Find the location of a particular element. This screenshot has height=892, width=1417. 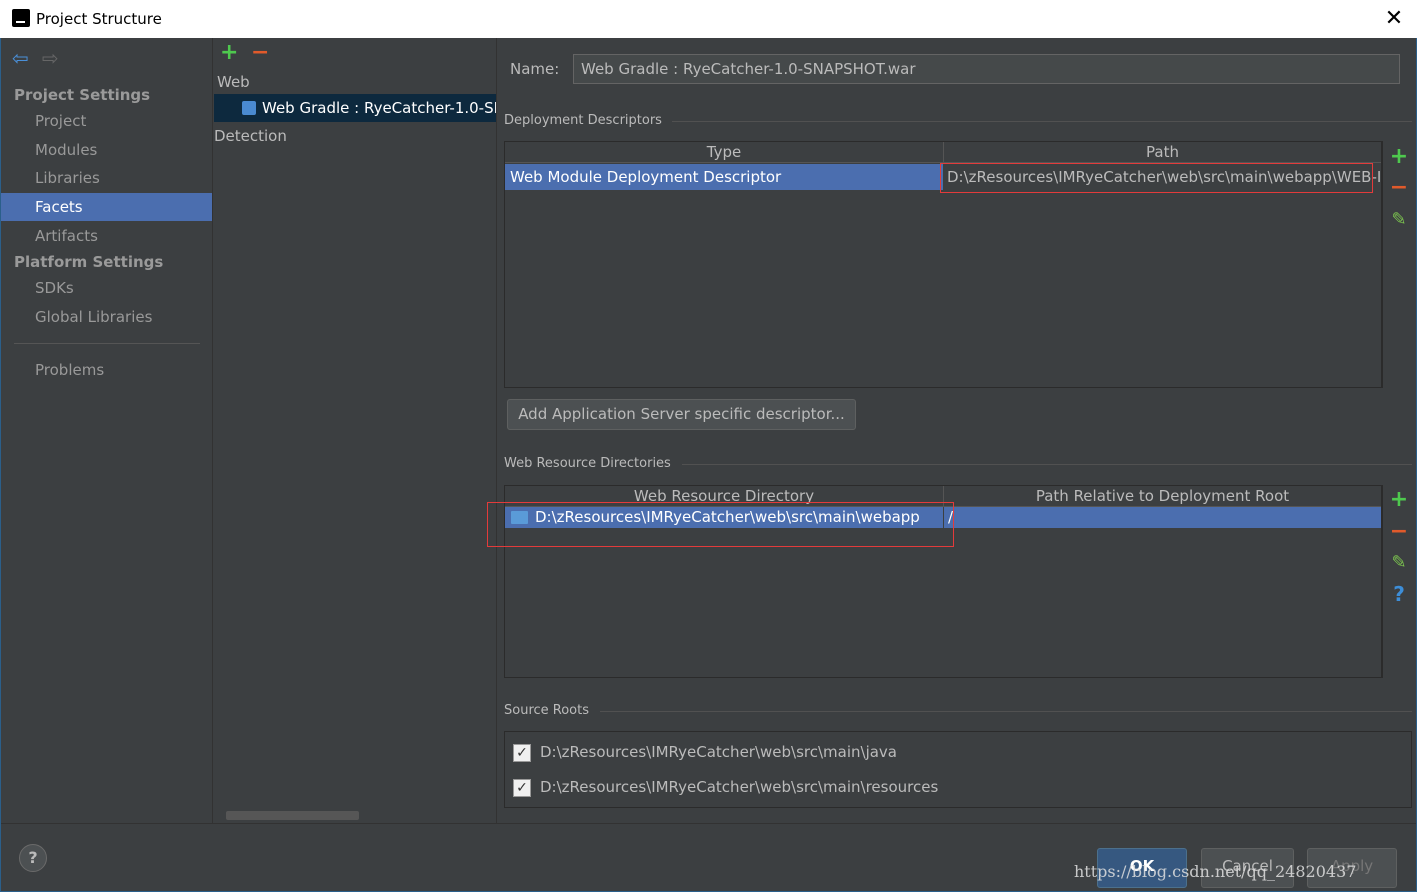

folder-icon is located at coordinates (519, 517).